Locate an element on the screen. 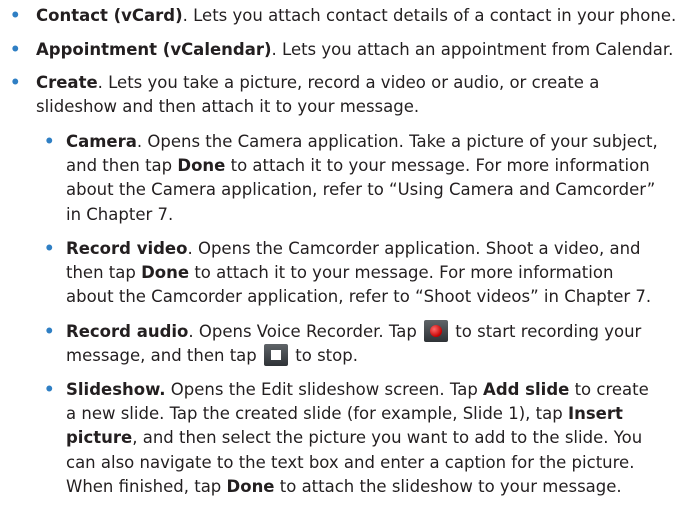 This screenshot has width=692, height=509. term-contact: Contact (vCard) is located at coordinates (109, 15).